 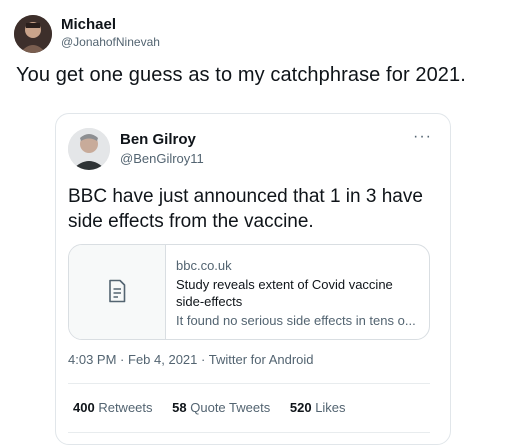 I want to click on author-handle: @JonahofNinevah, so click(x=110, y=42).